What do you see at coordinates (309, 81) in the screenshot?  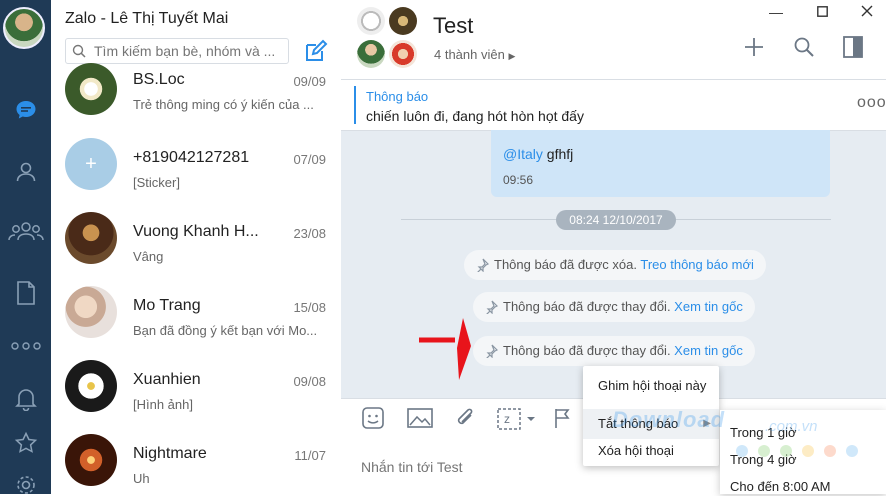 I see `message-date: 09/09` at bounding box center [309, 81].